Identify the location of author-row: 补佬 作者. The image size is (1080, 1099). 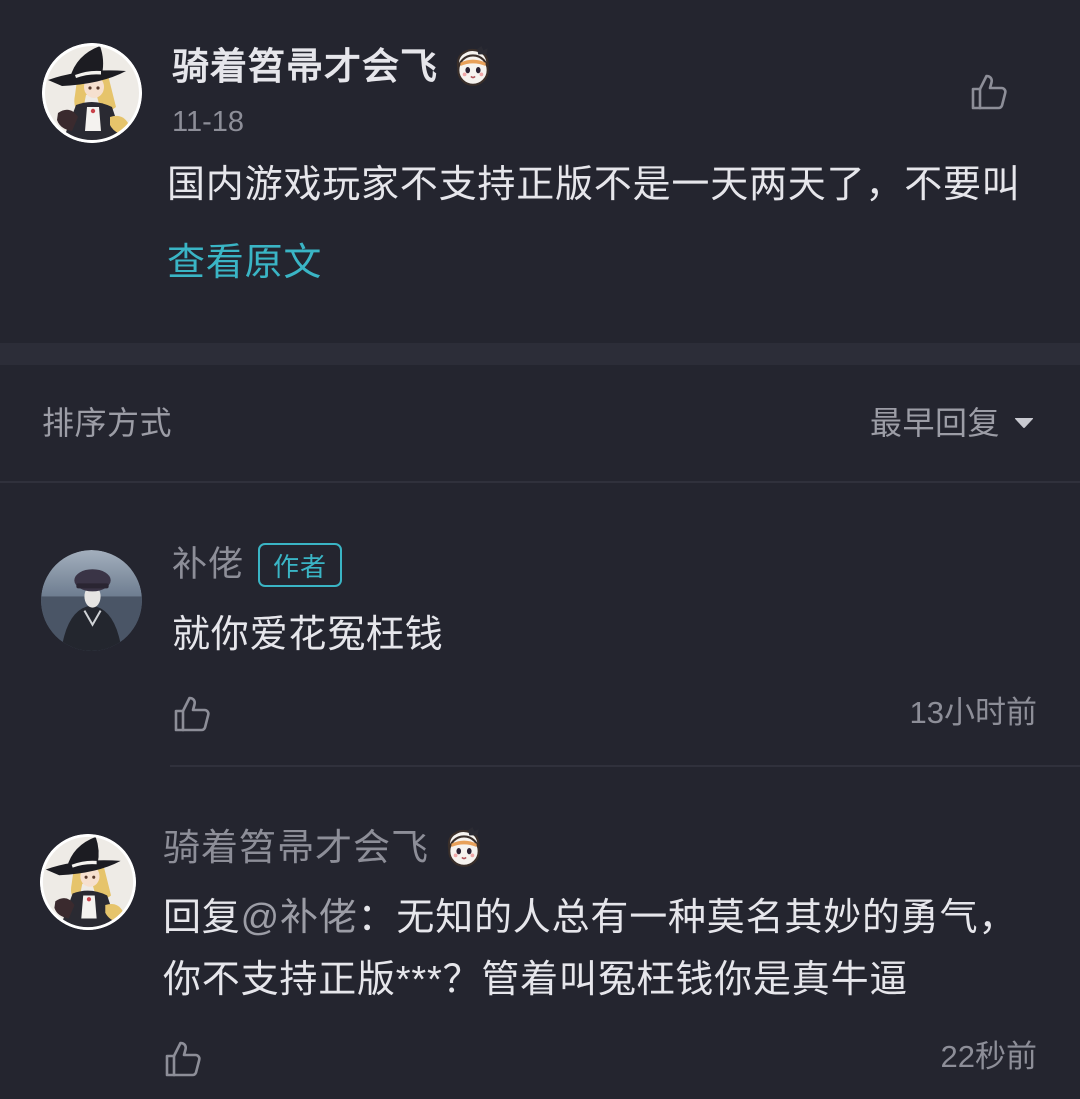
(257, 565).